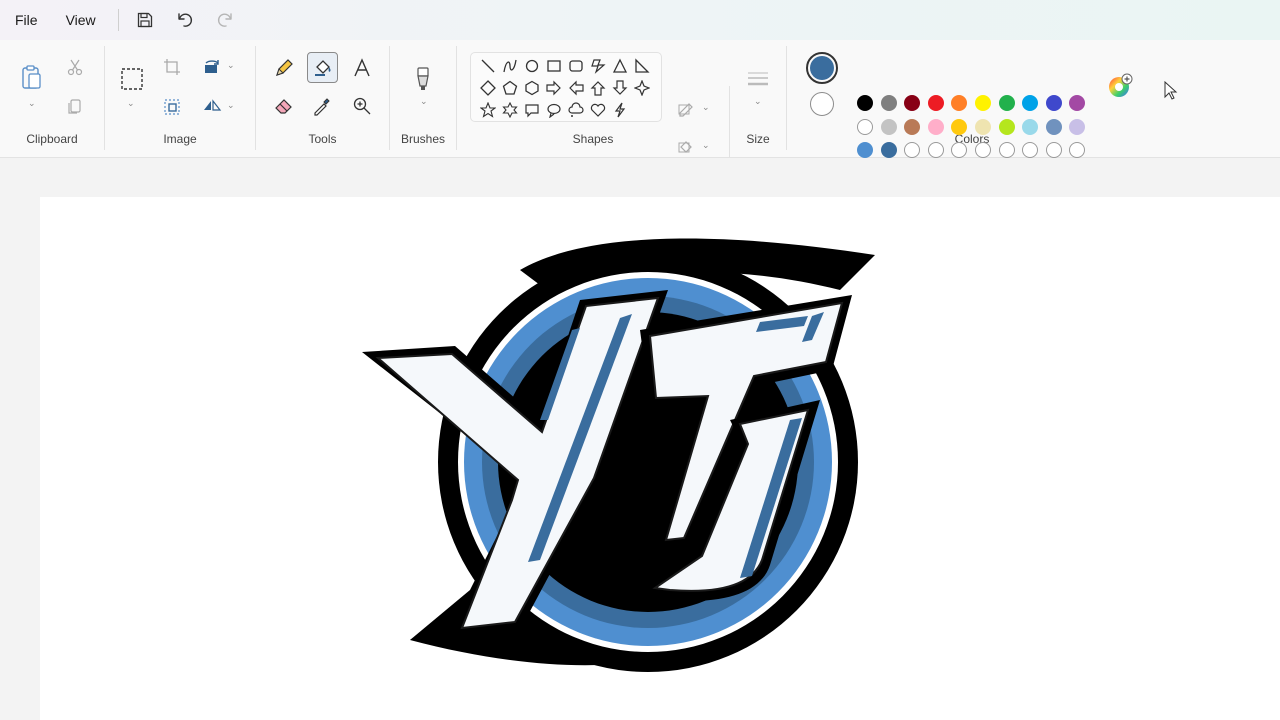 This screenshot has width=1280, height=720. I want to click on outline-button, so click(687, 109).